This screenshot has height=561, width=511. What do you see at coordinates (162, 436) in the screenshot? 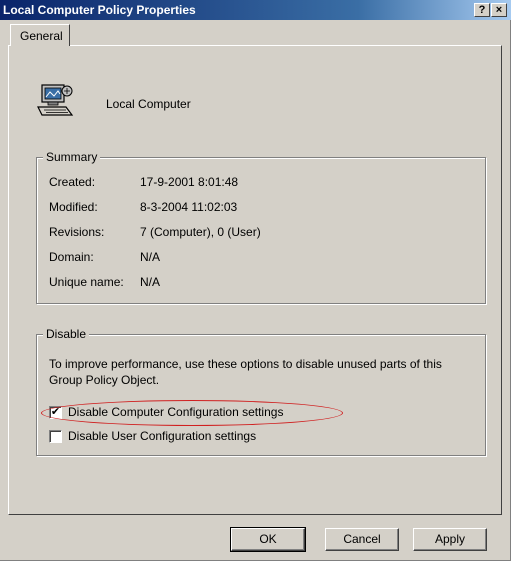
I see `disable-user-config-label: Disable User Configuration settings` at bounding box center [162, 436].